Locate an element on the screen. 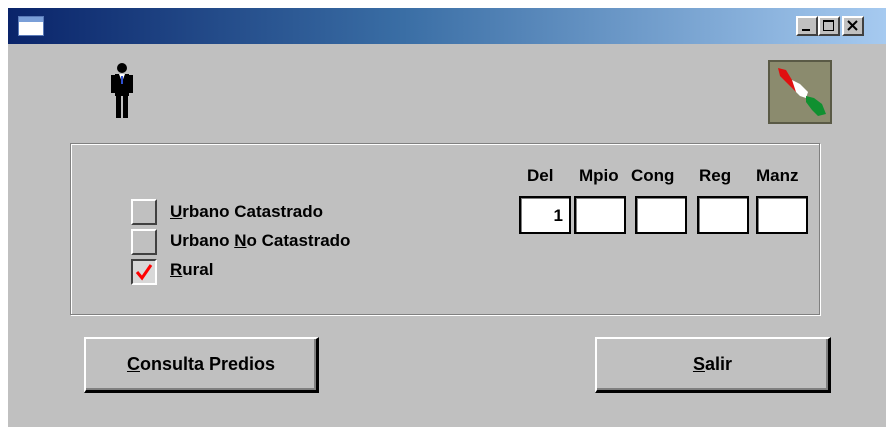  rural-label: Rural is located at coordinates (191, 270).